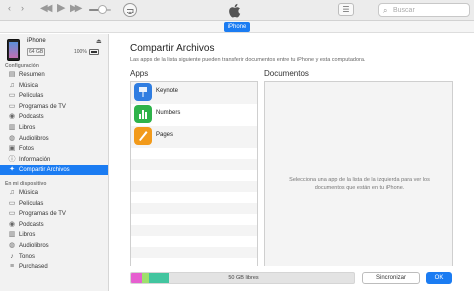 Image resolution: width=474 pixels, height=291 pixels. I want to click on forward-arrow-icon: ›, so click(22, 8).